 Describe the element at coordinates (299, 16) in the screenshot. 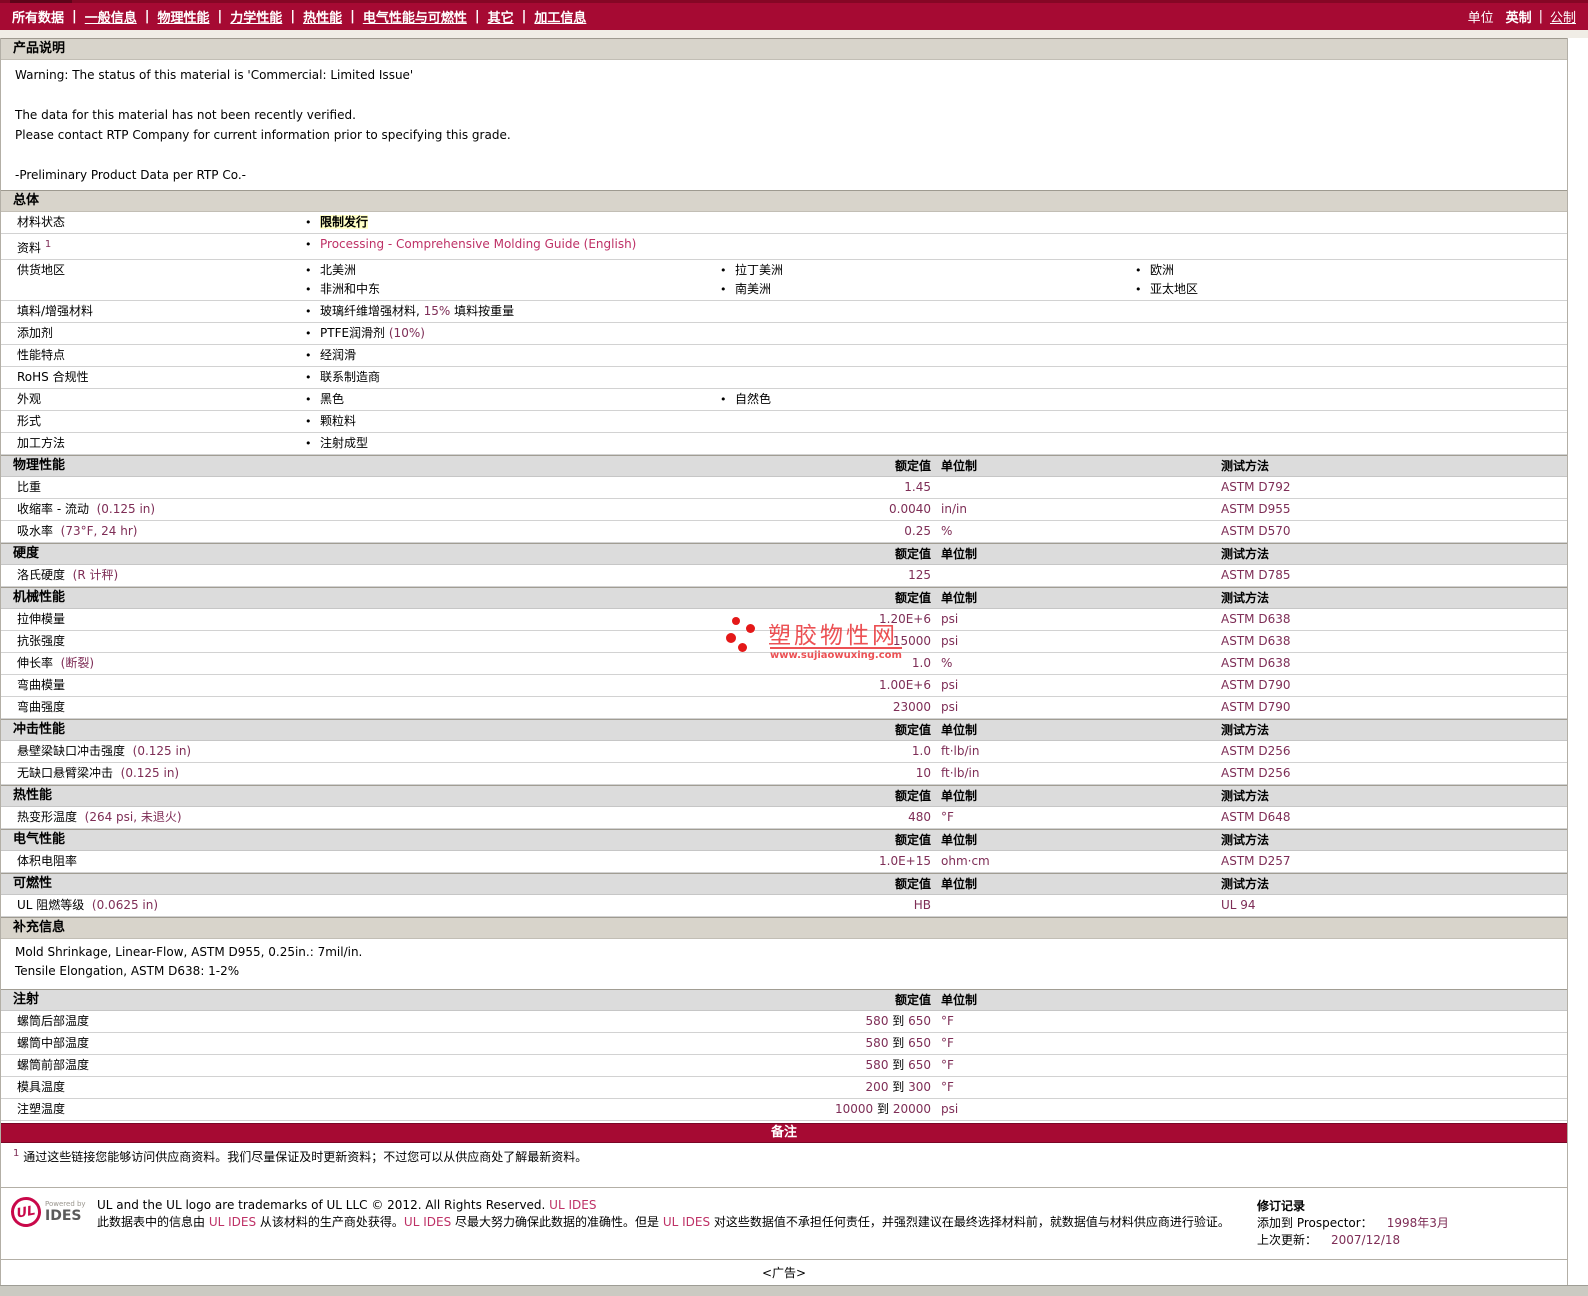

I see `nav-tabs: 所有数据 | 一般信息 | 物理性能 | 力学性能 | 热性能 | 电气性能与可燃性 | 其它 | 加工信息` at that location.